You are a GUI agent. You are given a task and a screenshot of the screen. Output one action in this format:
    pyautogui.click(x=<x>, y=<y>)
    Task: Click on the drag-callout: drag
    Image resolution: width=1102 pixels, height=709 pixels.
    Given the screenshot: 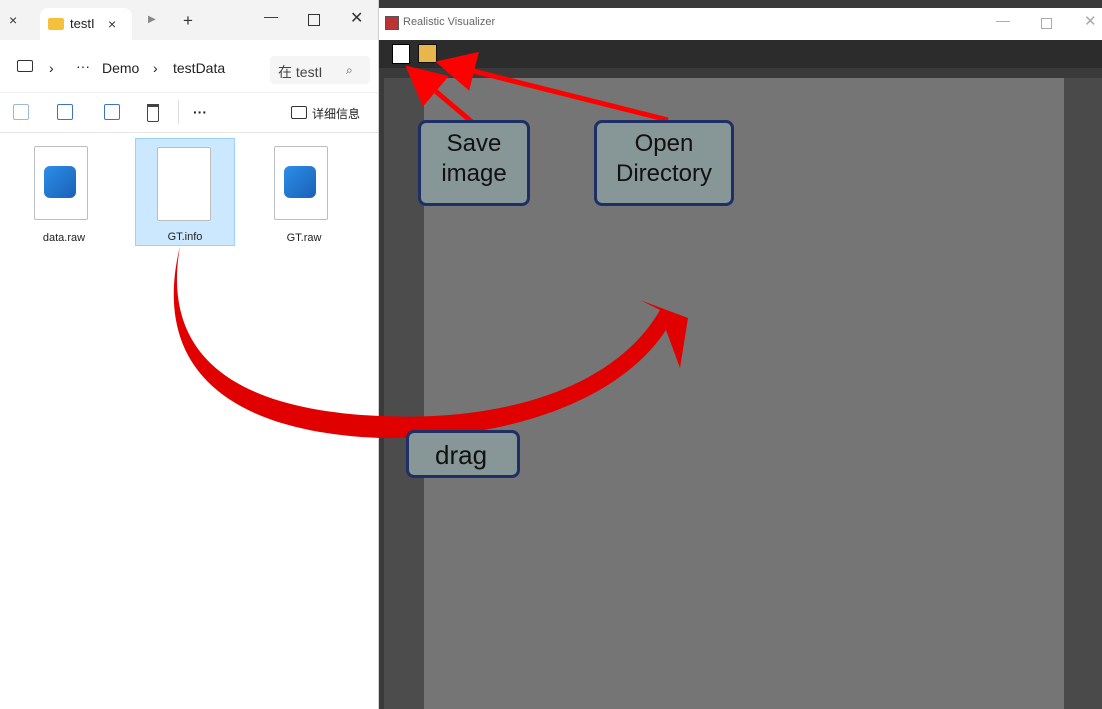 What is the action you would take?
    pyautogui.click(x=463, y=454)
    